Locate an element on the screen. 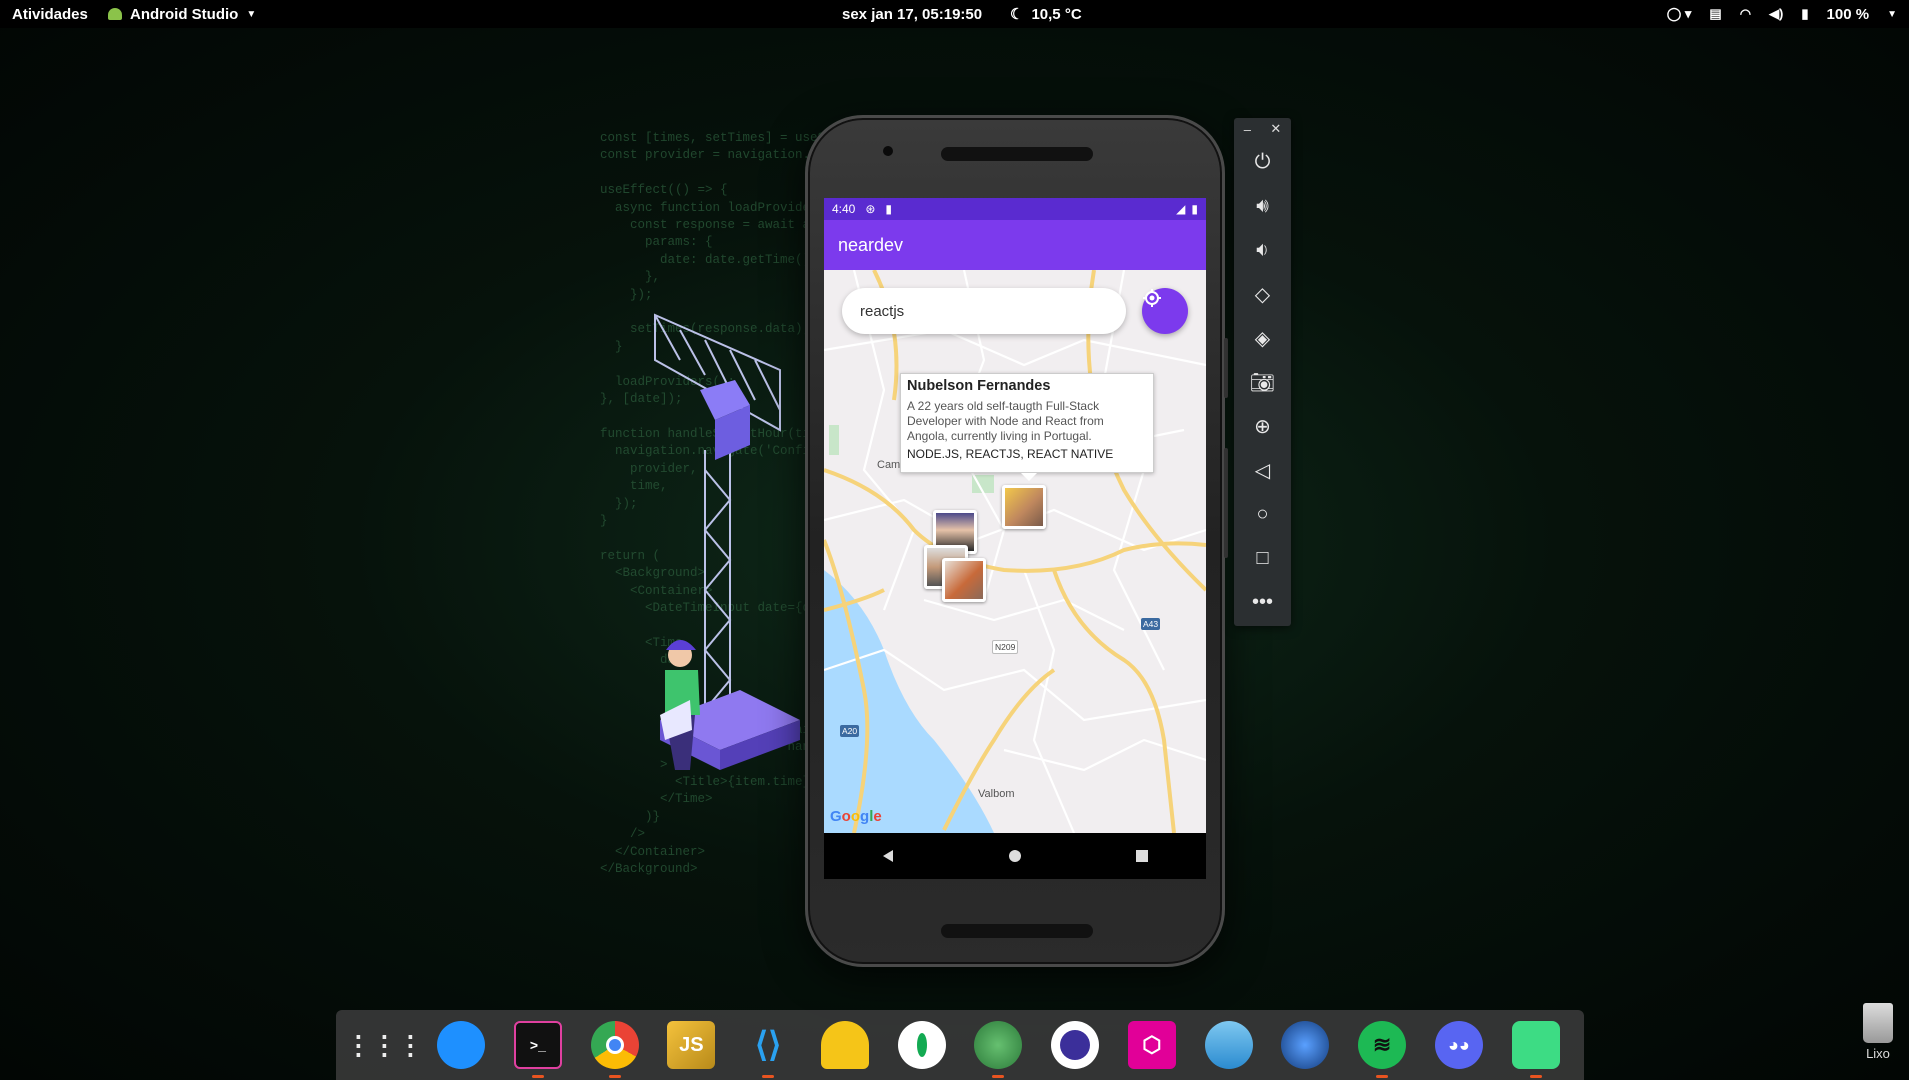 The height and width of the screenshot is (1080, 1909). app-bar: neardev is located at coordinates (1015, 245).